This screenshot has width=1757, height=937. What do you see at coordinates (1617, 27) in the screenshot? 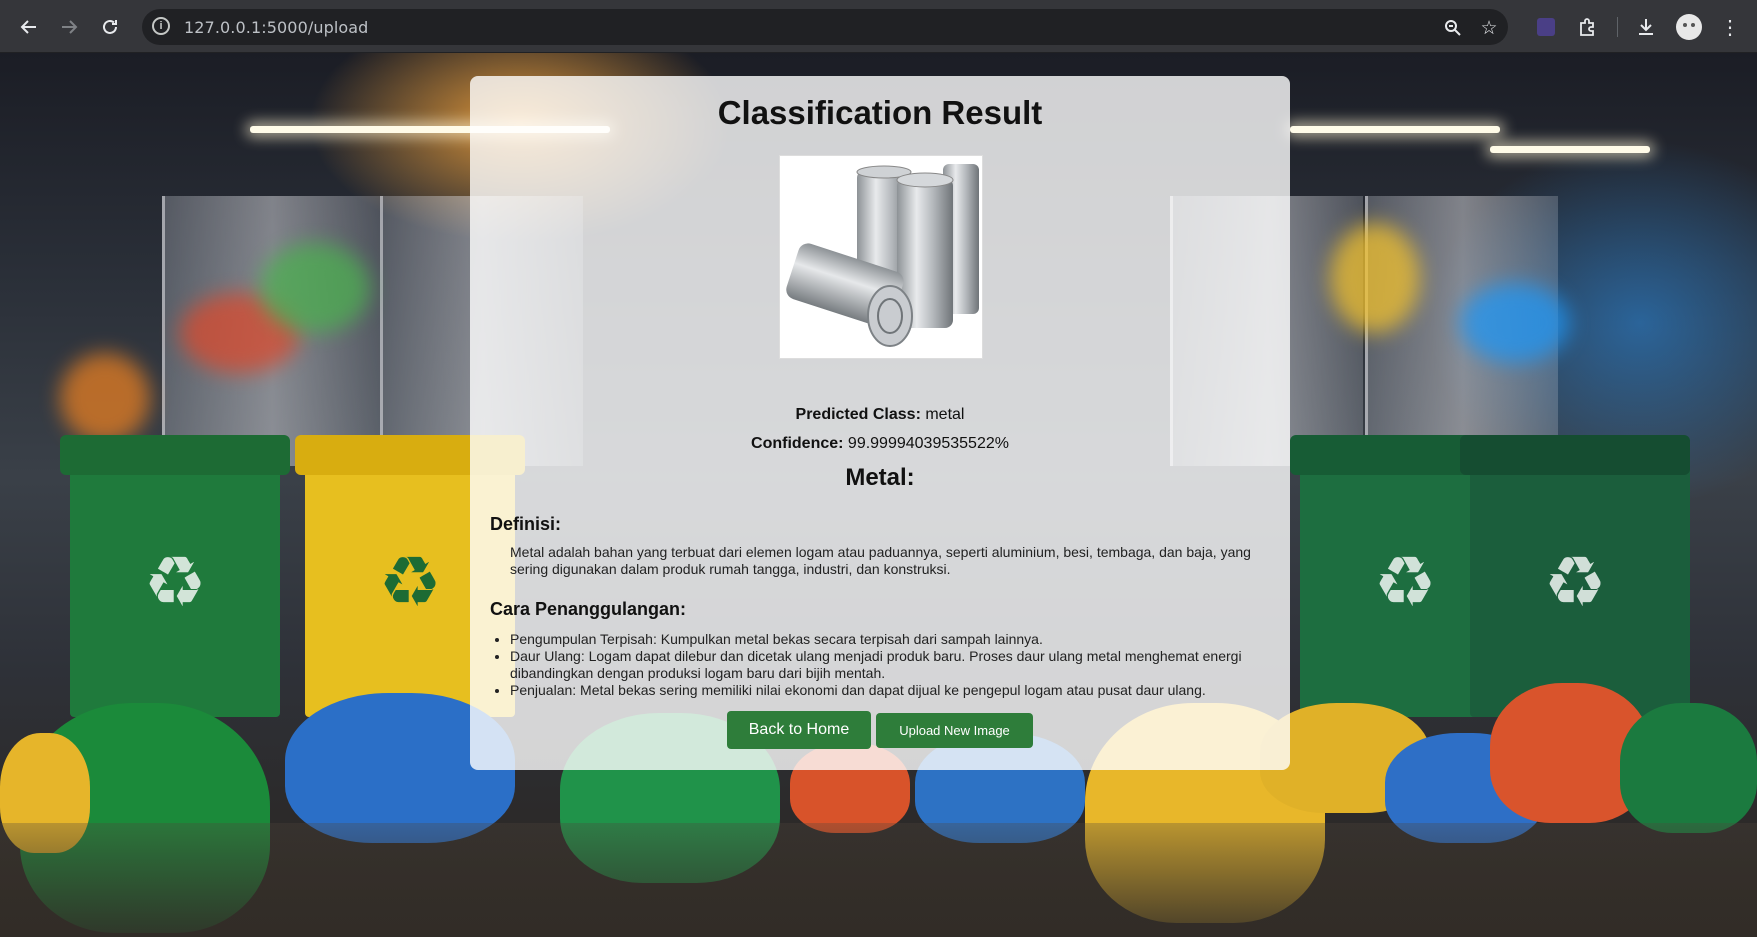
I see `toolbar-divider` at bounding box center [1617, 27].